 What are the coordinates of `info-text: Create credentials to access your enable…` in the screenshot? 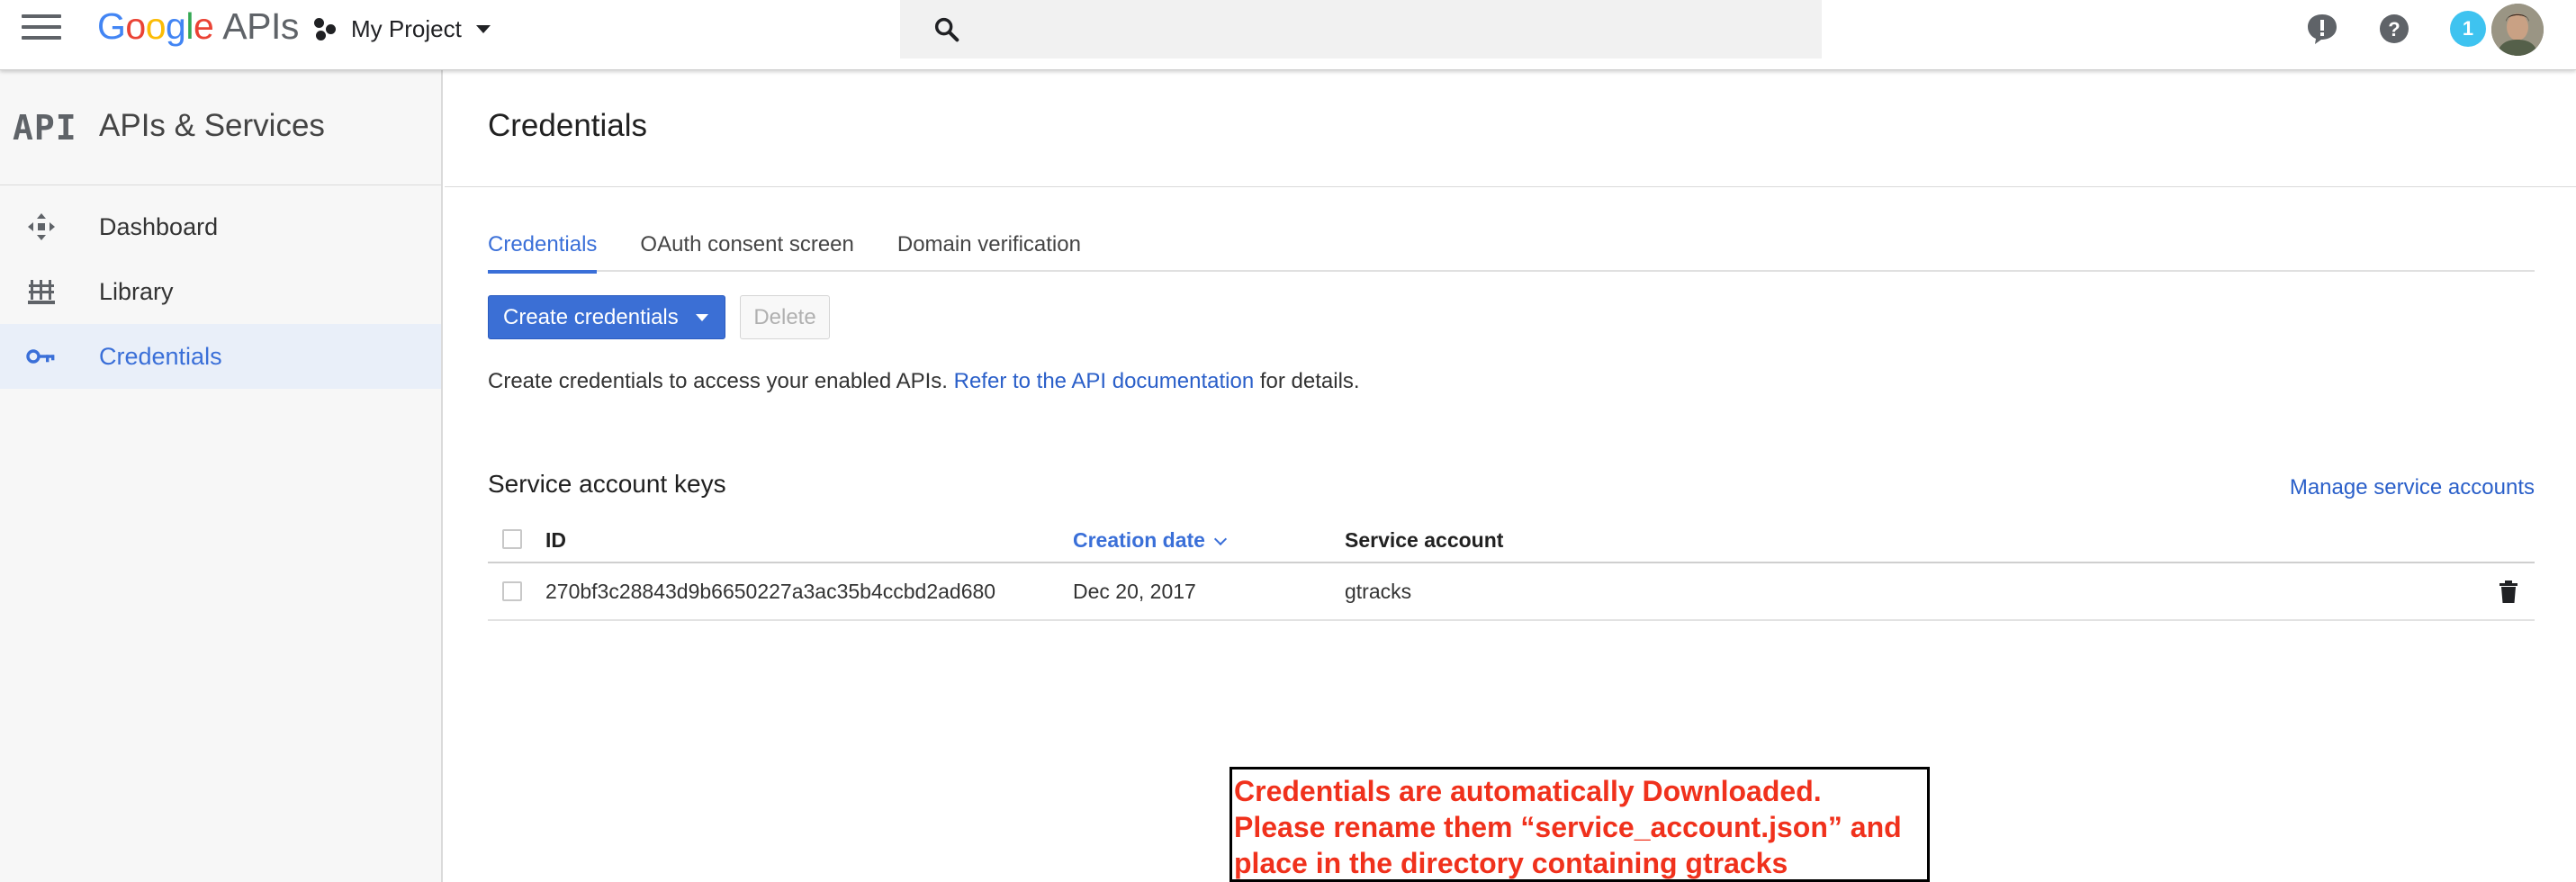 It's located at (924, 381).